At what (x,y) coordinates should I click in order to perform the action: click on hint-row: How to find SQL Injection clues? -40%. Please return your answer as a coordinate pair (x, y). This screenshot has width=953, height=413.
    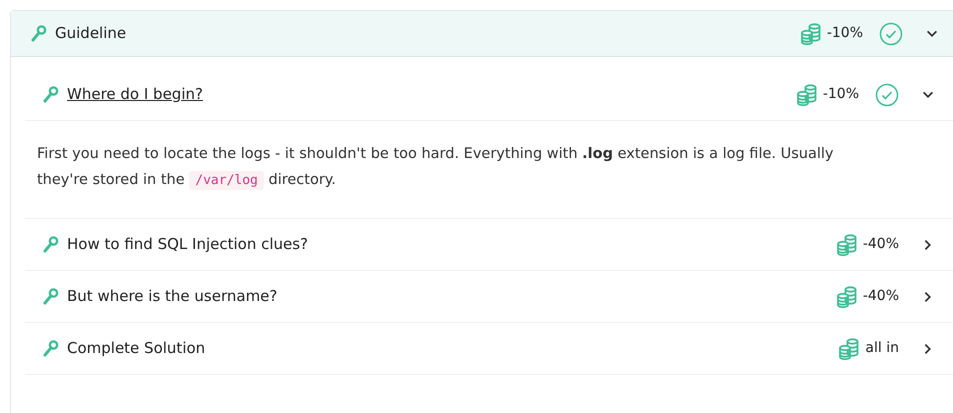
    Looking at the image, I should click on (489, 245).